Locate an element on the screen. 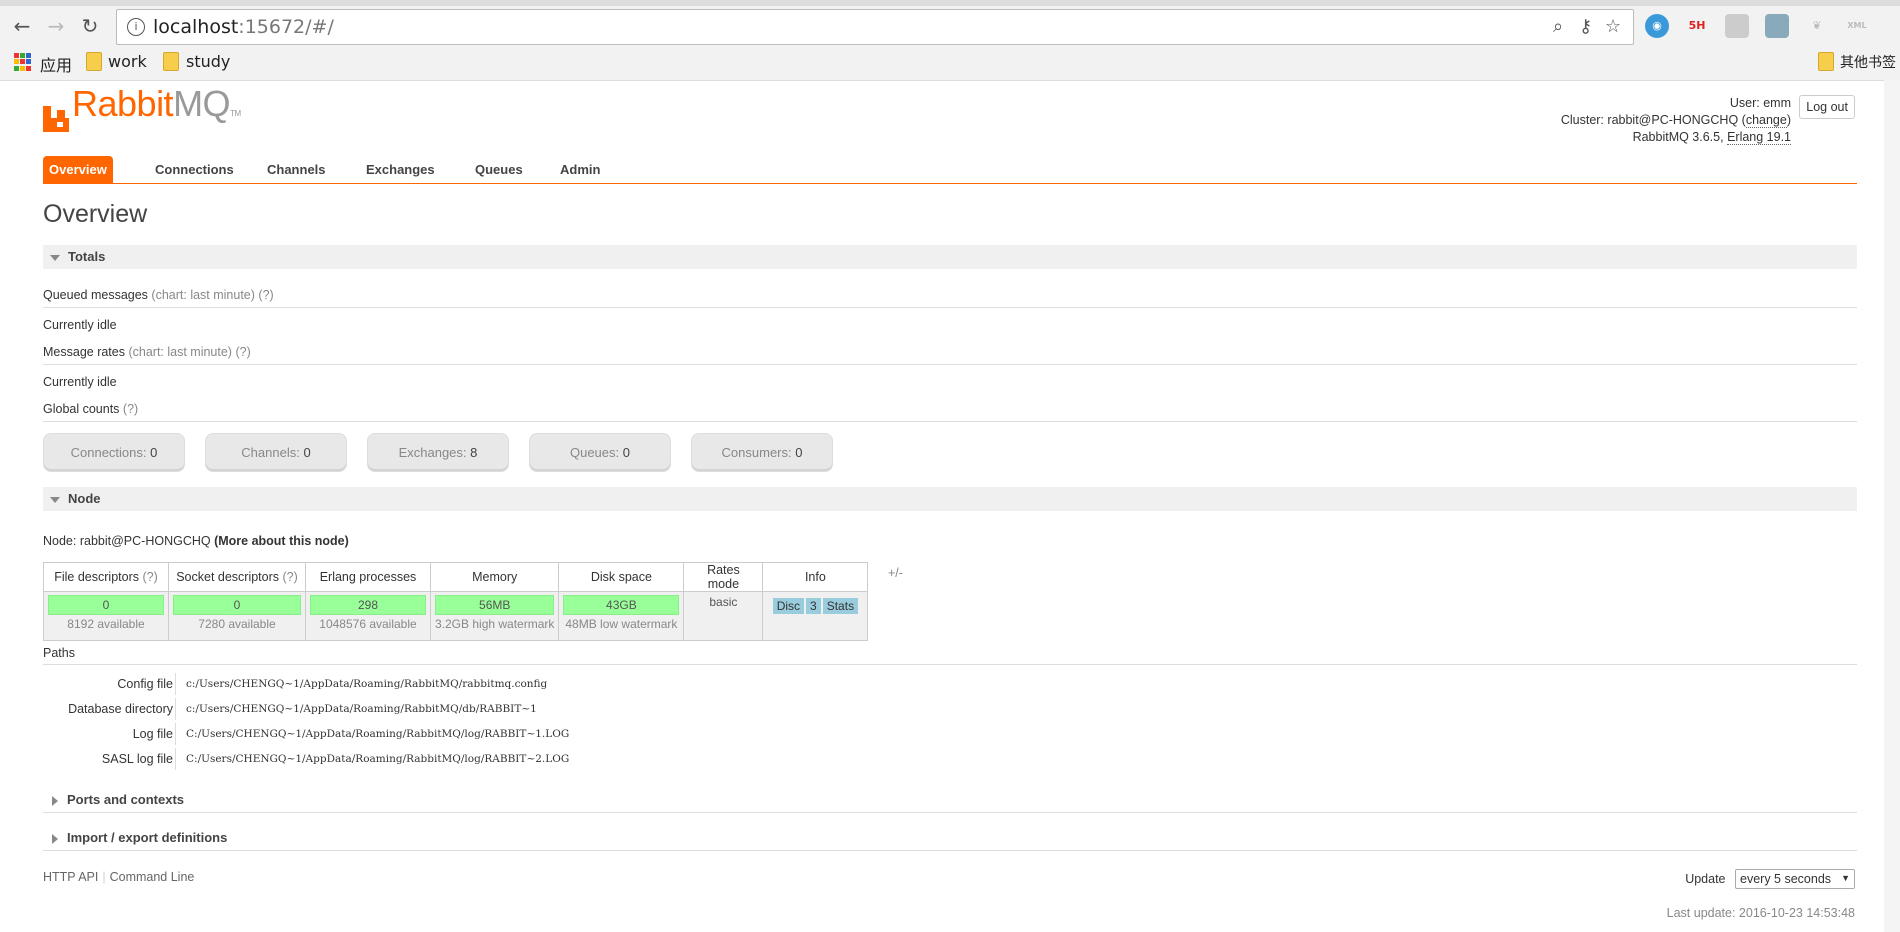 Image resolution: width=1900 pixels, height=932 pixels. command-line-link: Command Line is located at coordinates (152, 877).